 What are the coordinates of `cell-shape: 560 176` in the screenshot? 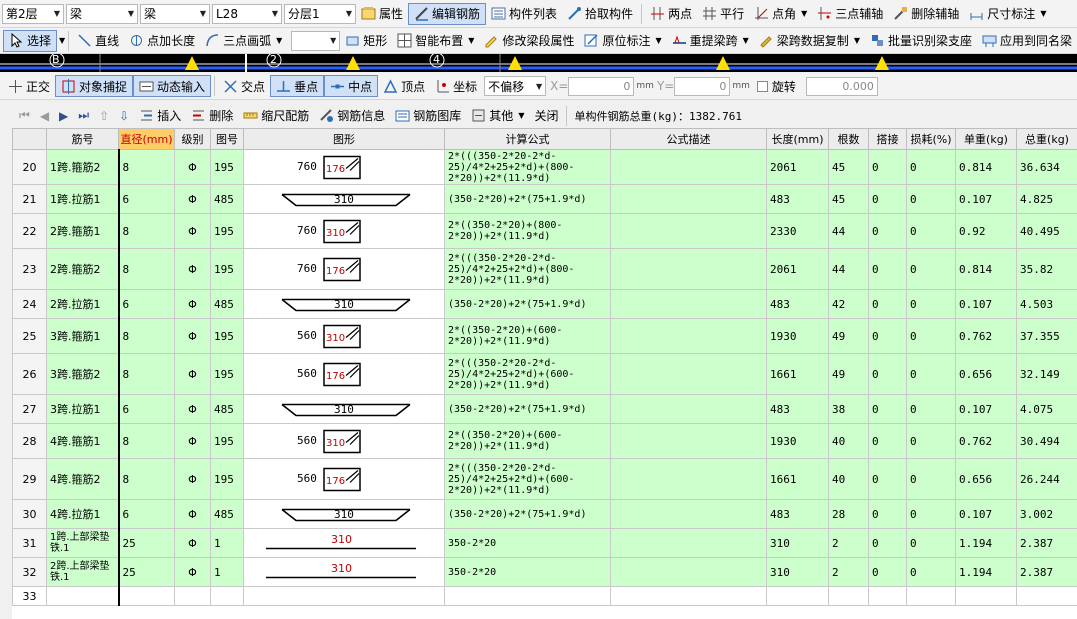 It's located at (344, 479).